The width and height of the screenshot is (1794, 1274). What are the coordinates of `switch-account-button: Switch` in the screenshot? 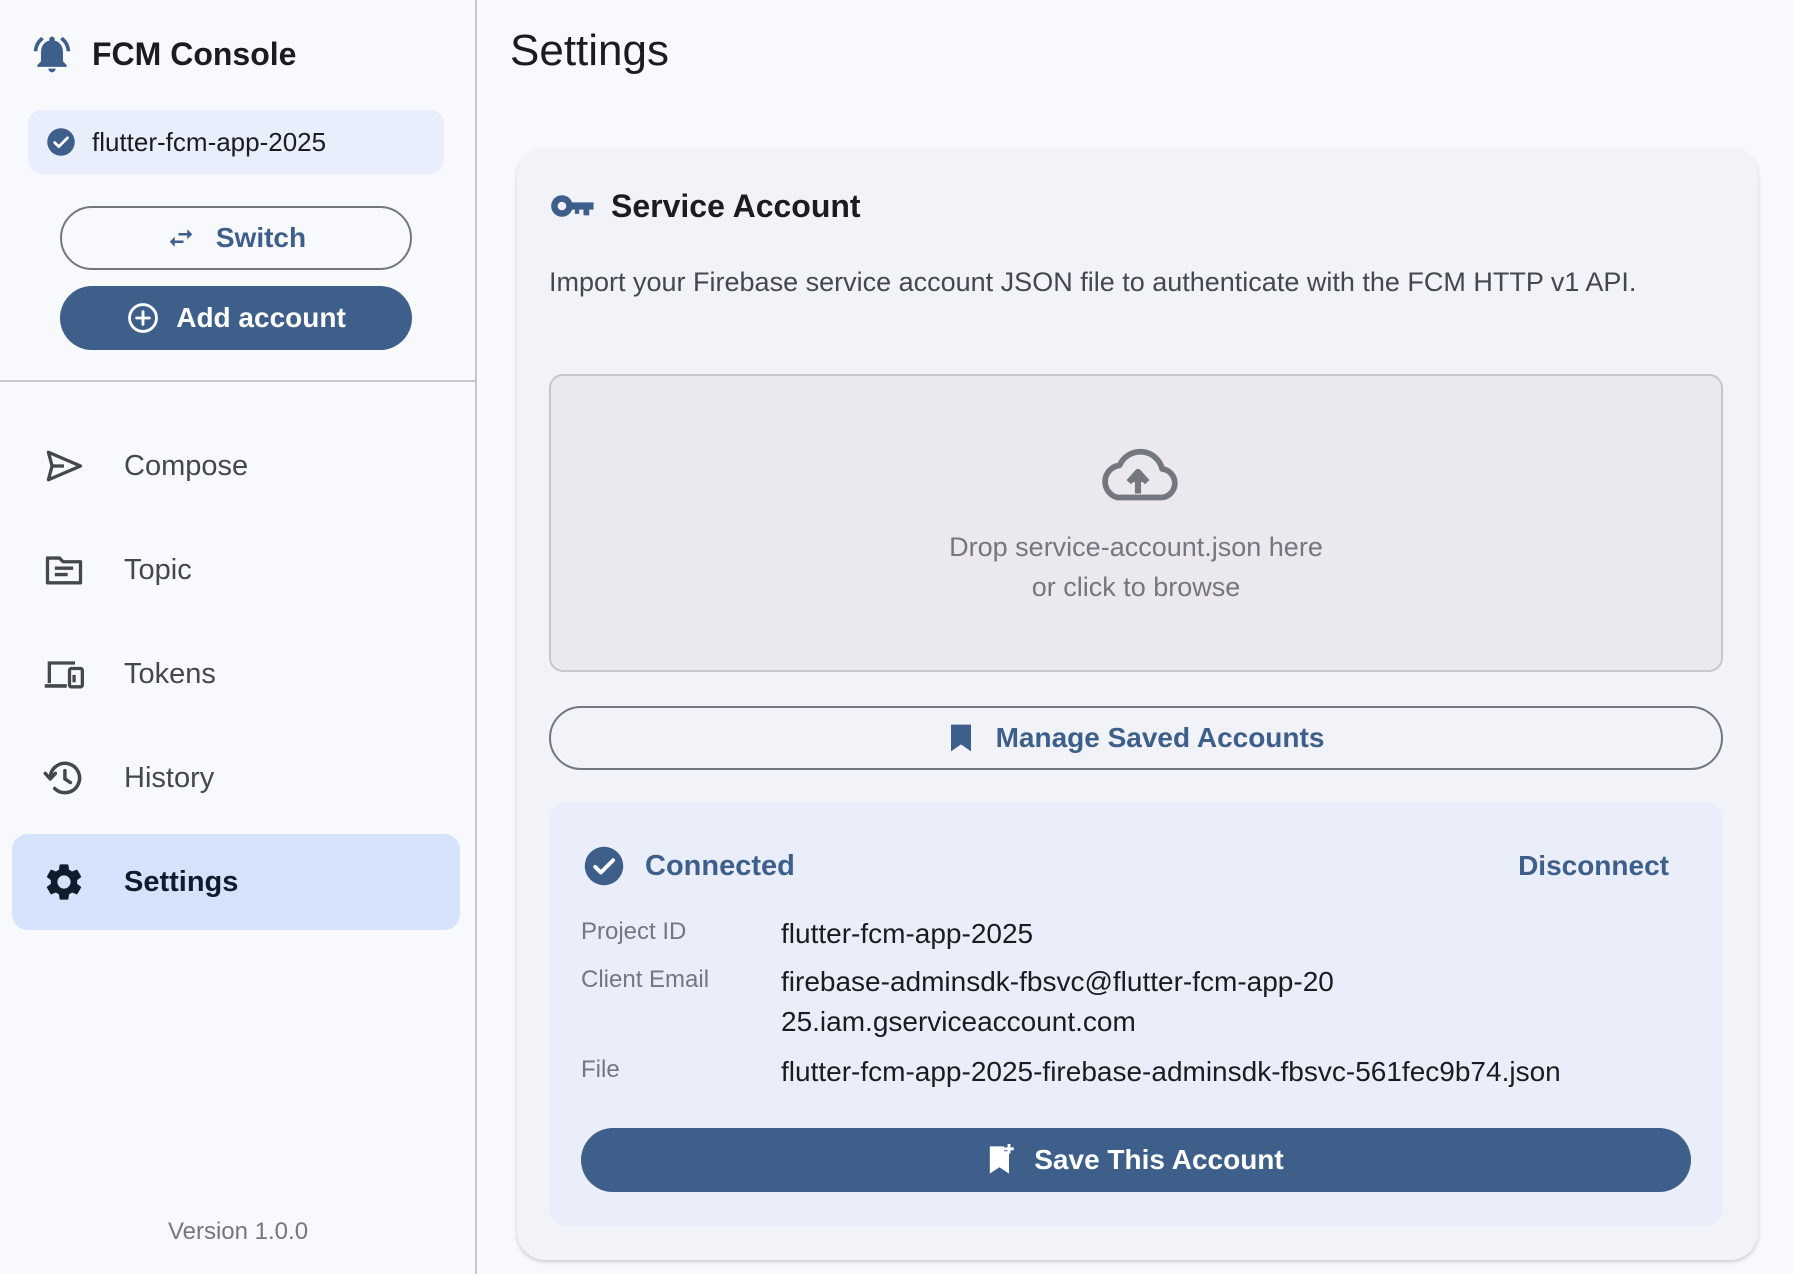 It's located at (236, 238).